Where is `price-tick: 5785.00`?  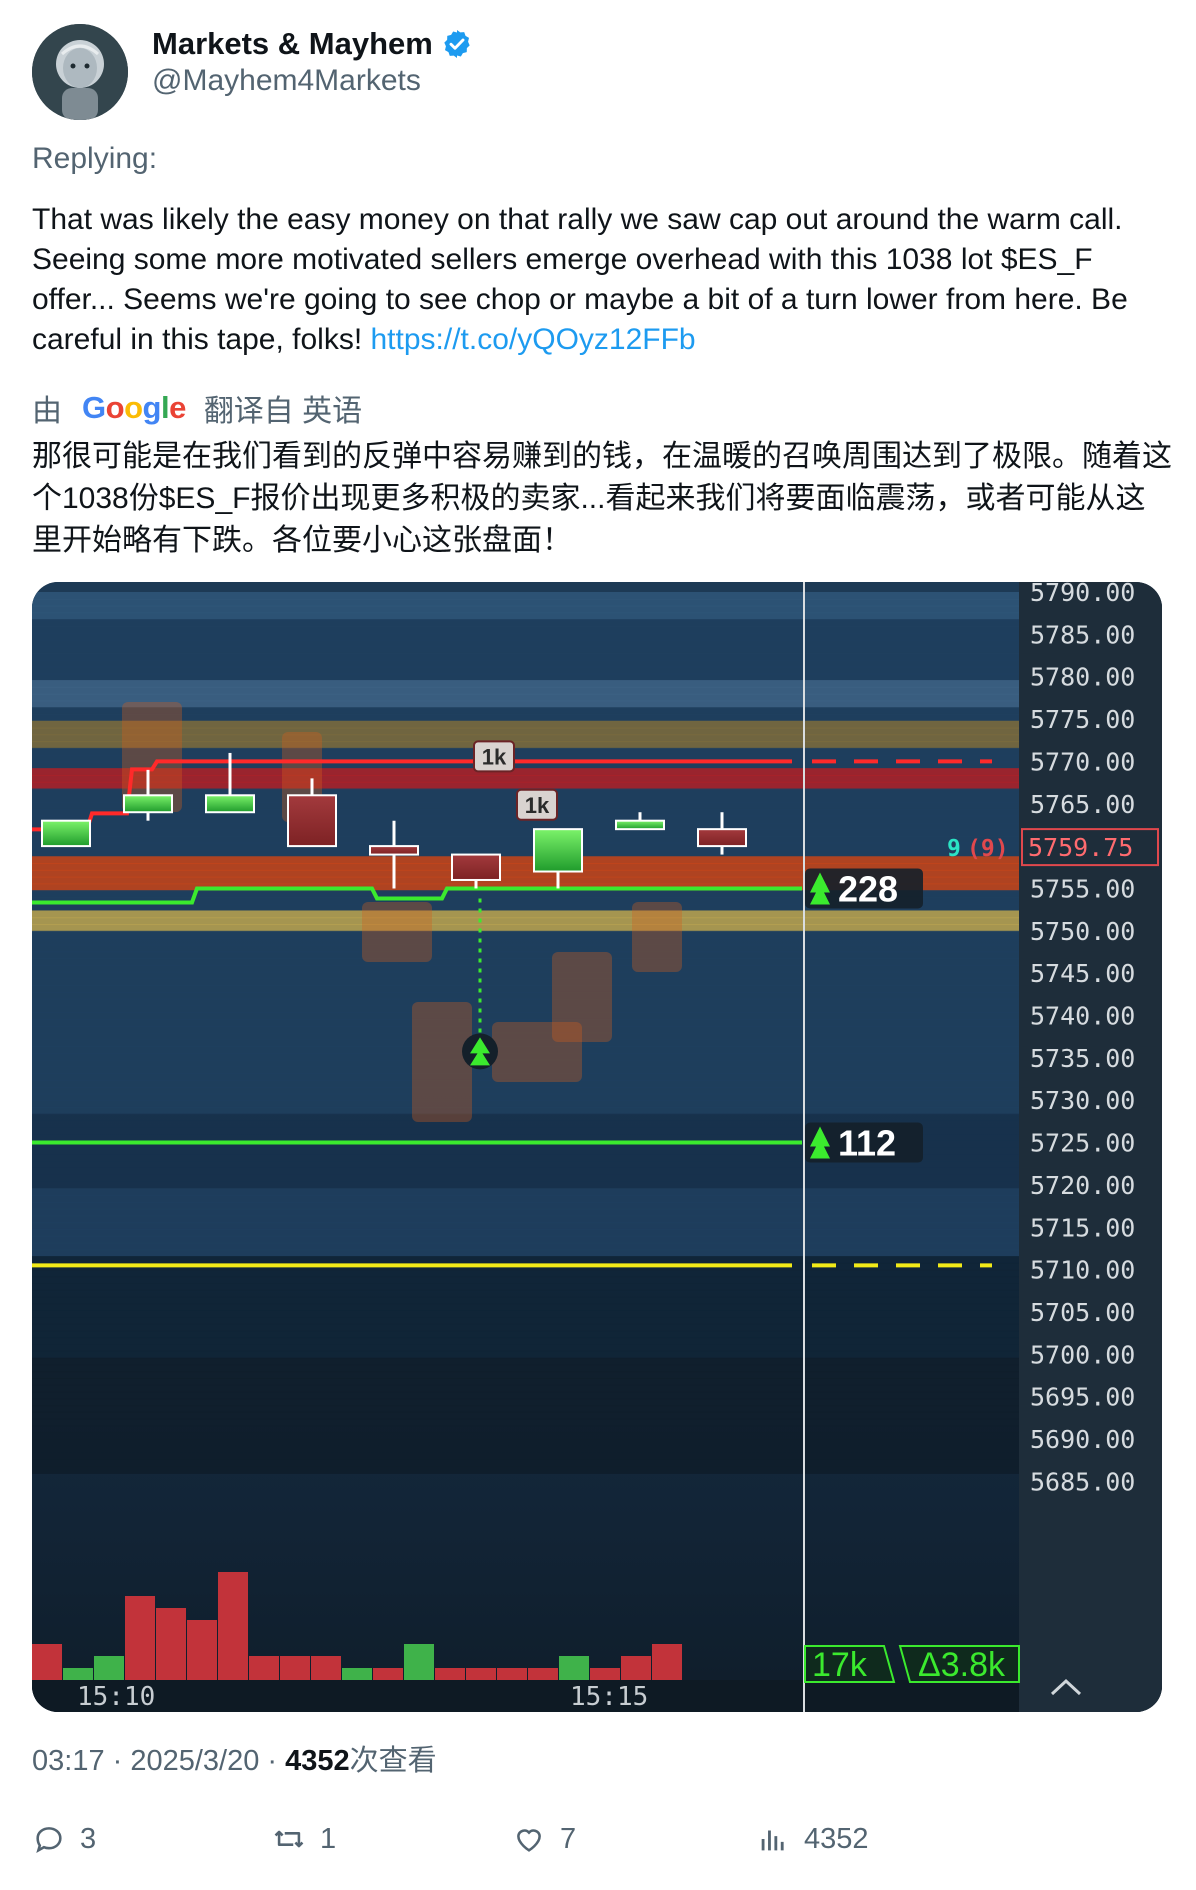 price-tick: 5785.00 is located at coordinates (1082, 634).